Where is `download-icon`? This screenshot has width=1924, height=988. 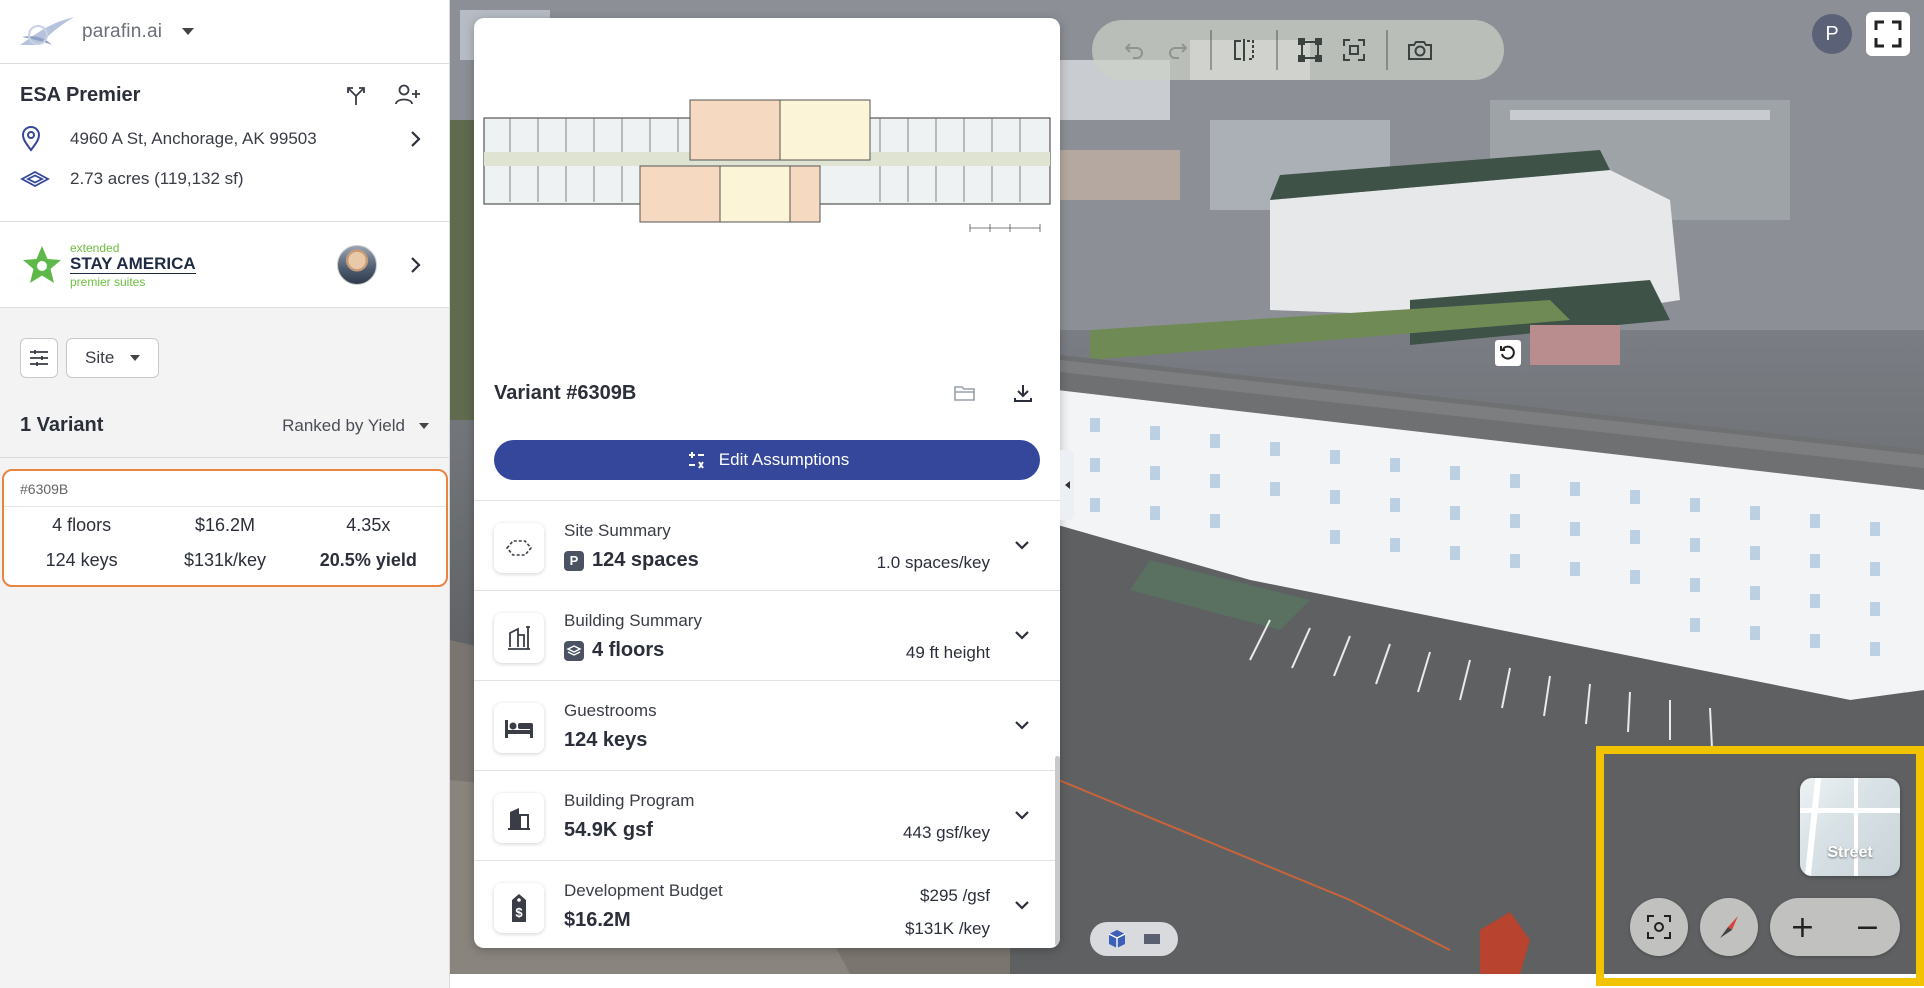
download-icon is located at coordinates (1023, 393).